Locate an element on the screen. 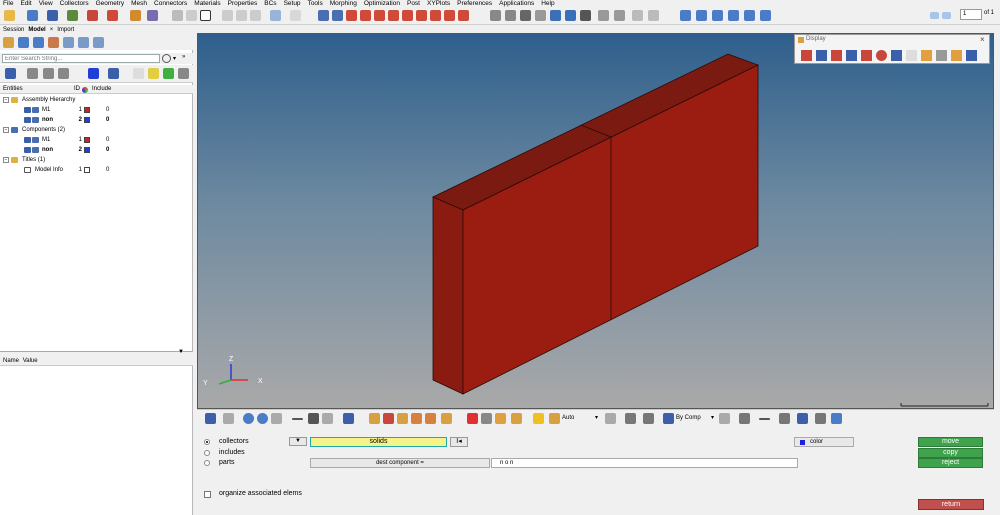 The image size is (1000, 515). feature-lines-icon is located at coordinates (866, 55).